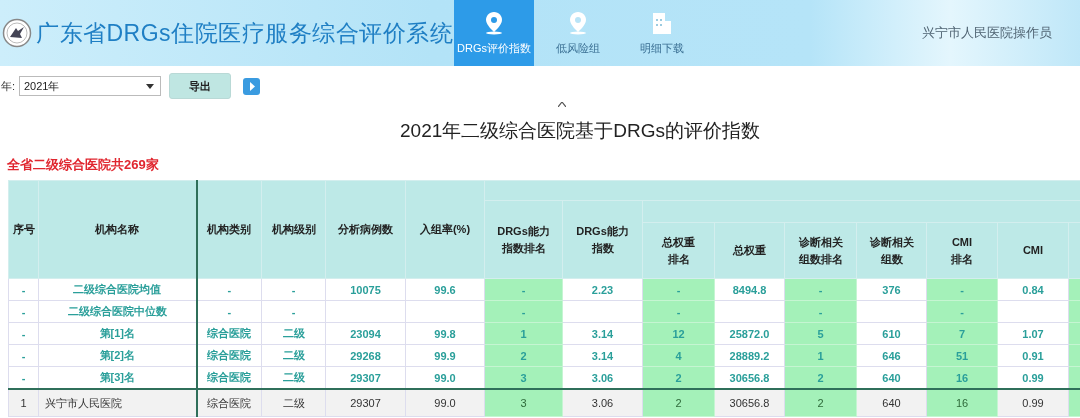 The image size is (1080, 418). What do you see at coordinates (293, 229) in the screenshot?
I see `column-header: 机构级别` at bounding box center [293, 229].